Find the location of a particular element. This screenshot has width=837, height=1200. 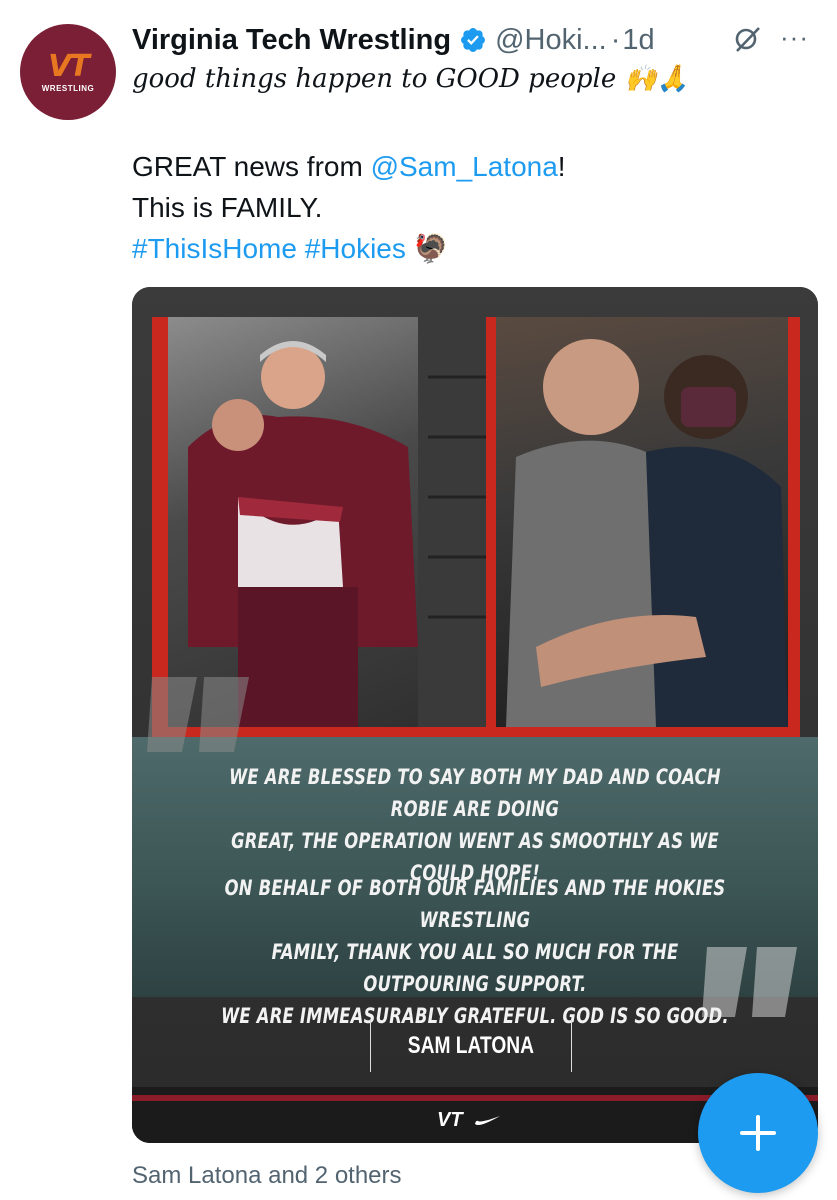

avatar-subtext: WRESTLING is located at coordinates (68, 88).